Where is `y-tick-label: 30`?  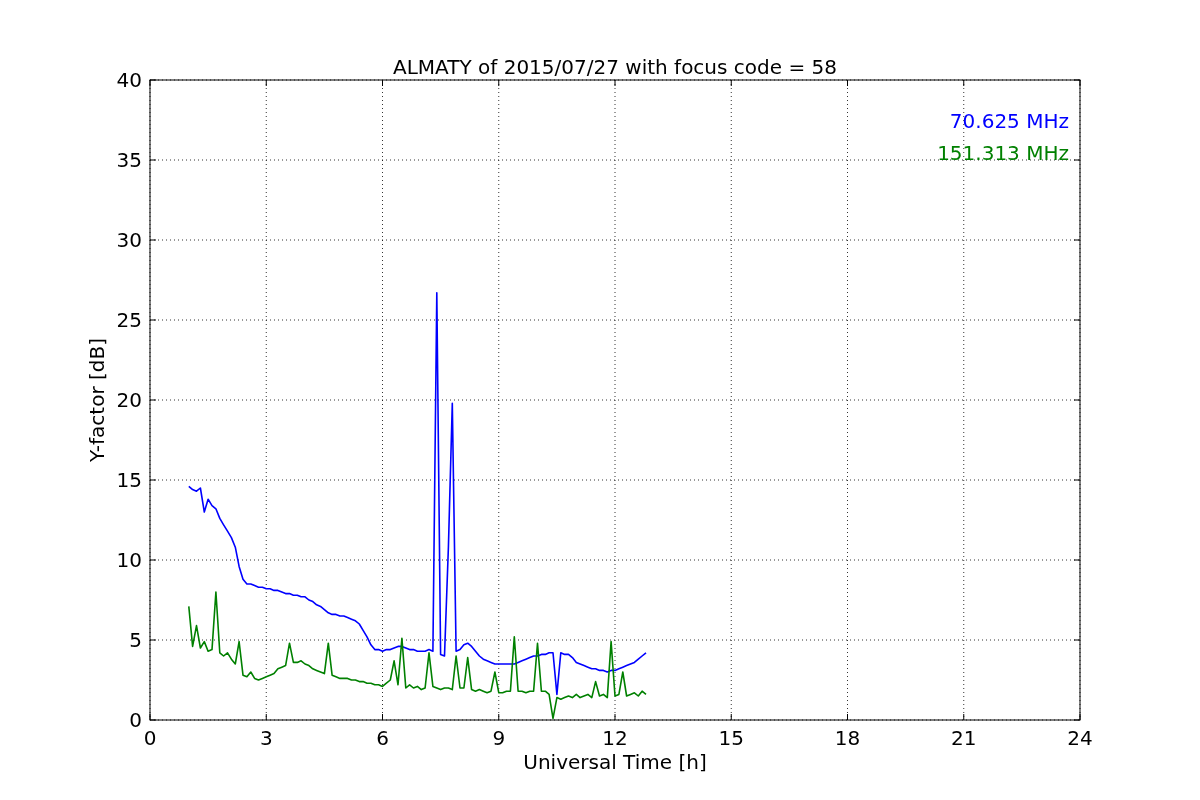 y-tick-label: 30 is located at coordinates (129, 240).